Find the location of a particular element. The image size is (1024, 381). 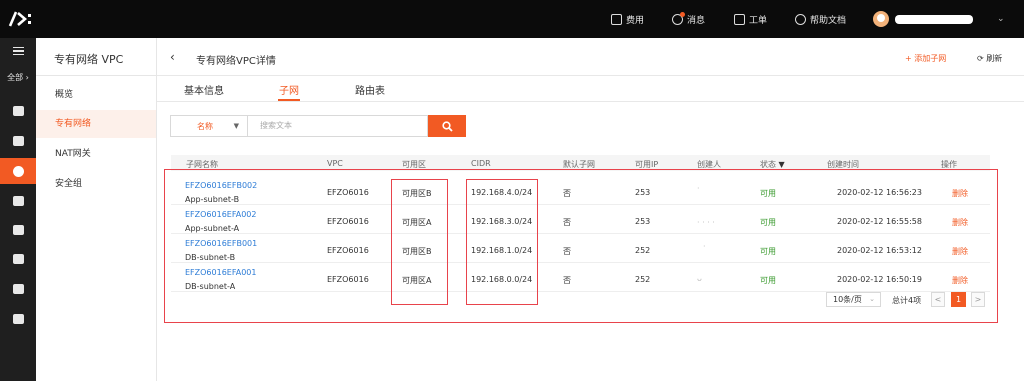

secondary-sidebar: 专有网络 VPC 概览 专有网络 NAT网关 安全组 is located at coordinates (96, 209).